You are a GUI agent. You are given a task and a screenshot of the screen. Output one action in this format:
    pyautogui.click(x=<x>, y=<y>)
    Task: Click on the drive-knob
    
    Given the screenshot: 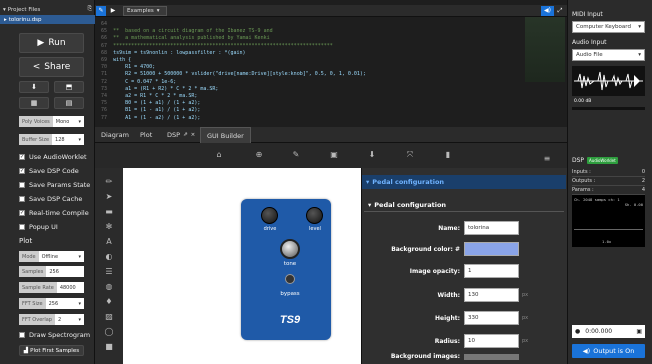 What is the action you would take?
    pyautogui.click(x=269, y=215)
    